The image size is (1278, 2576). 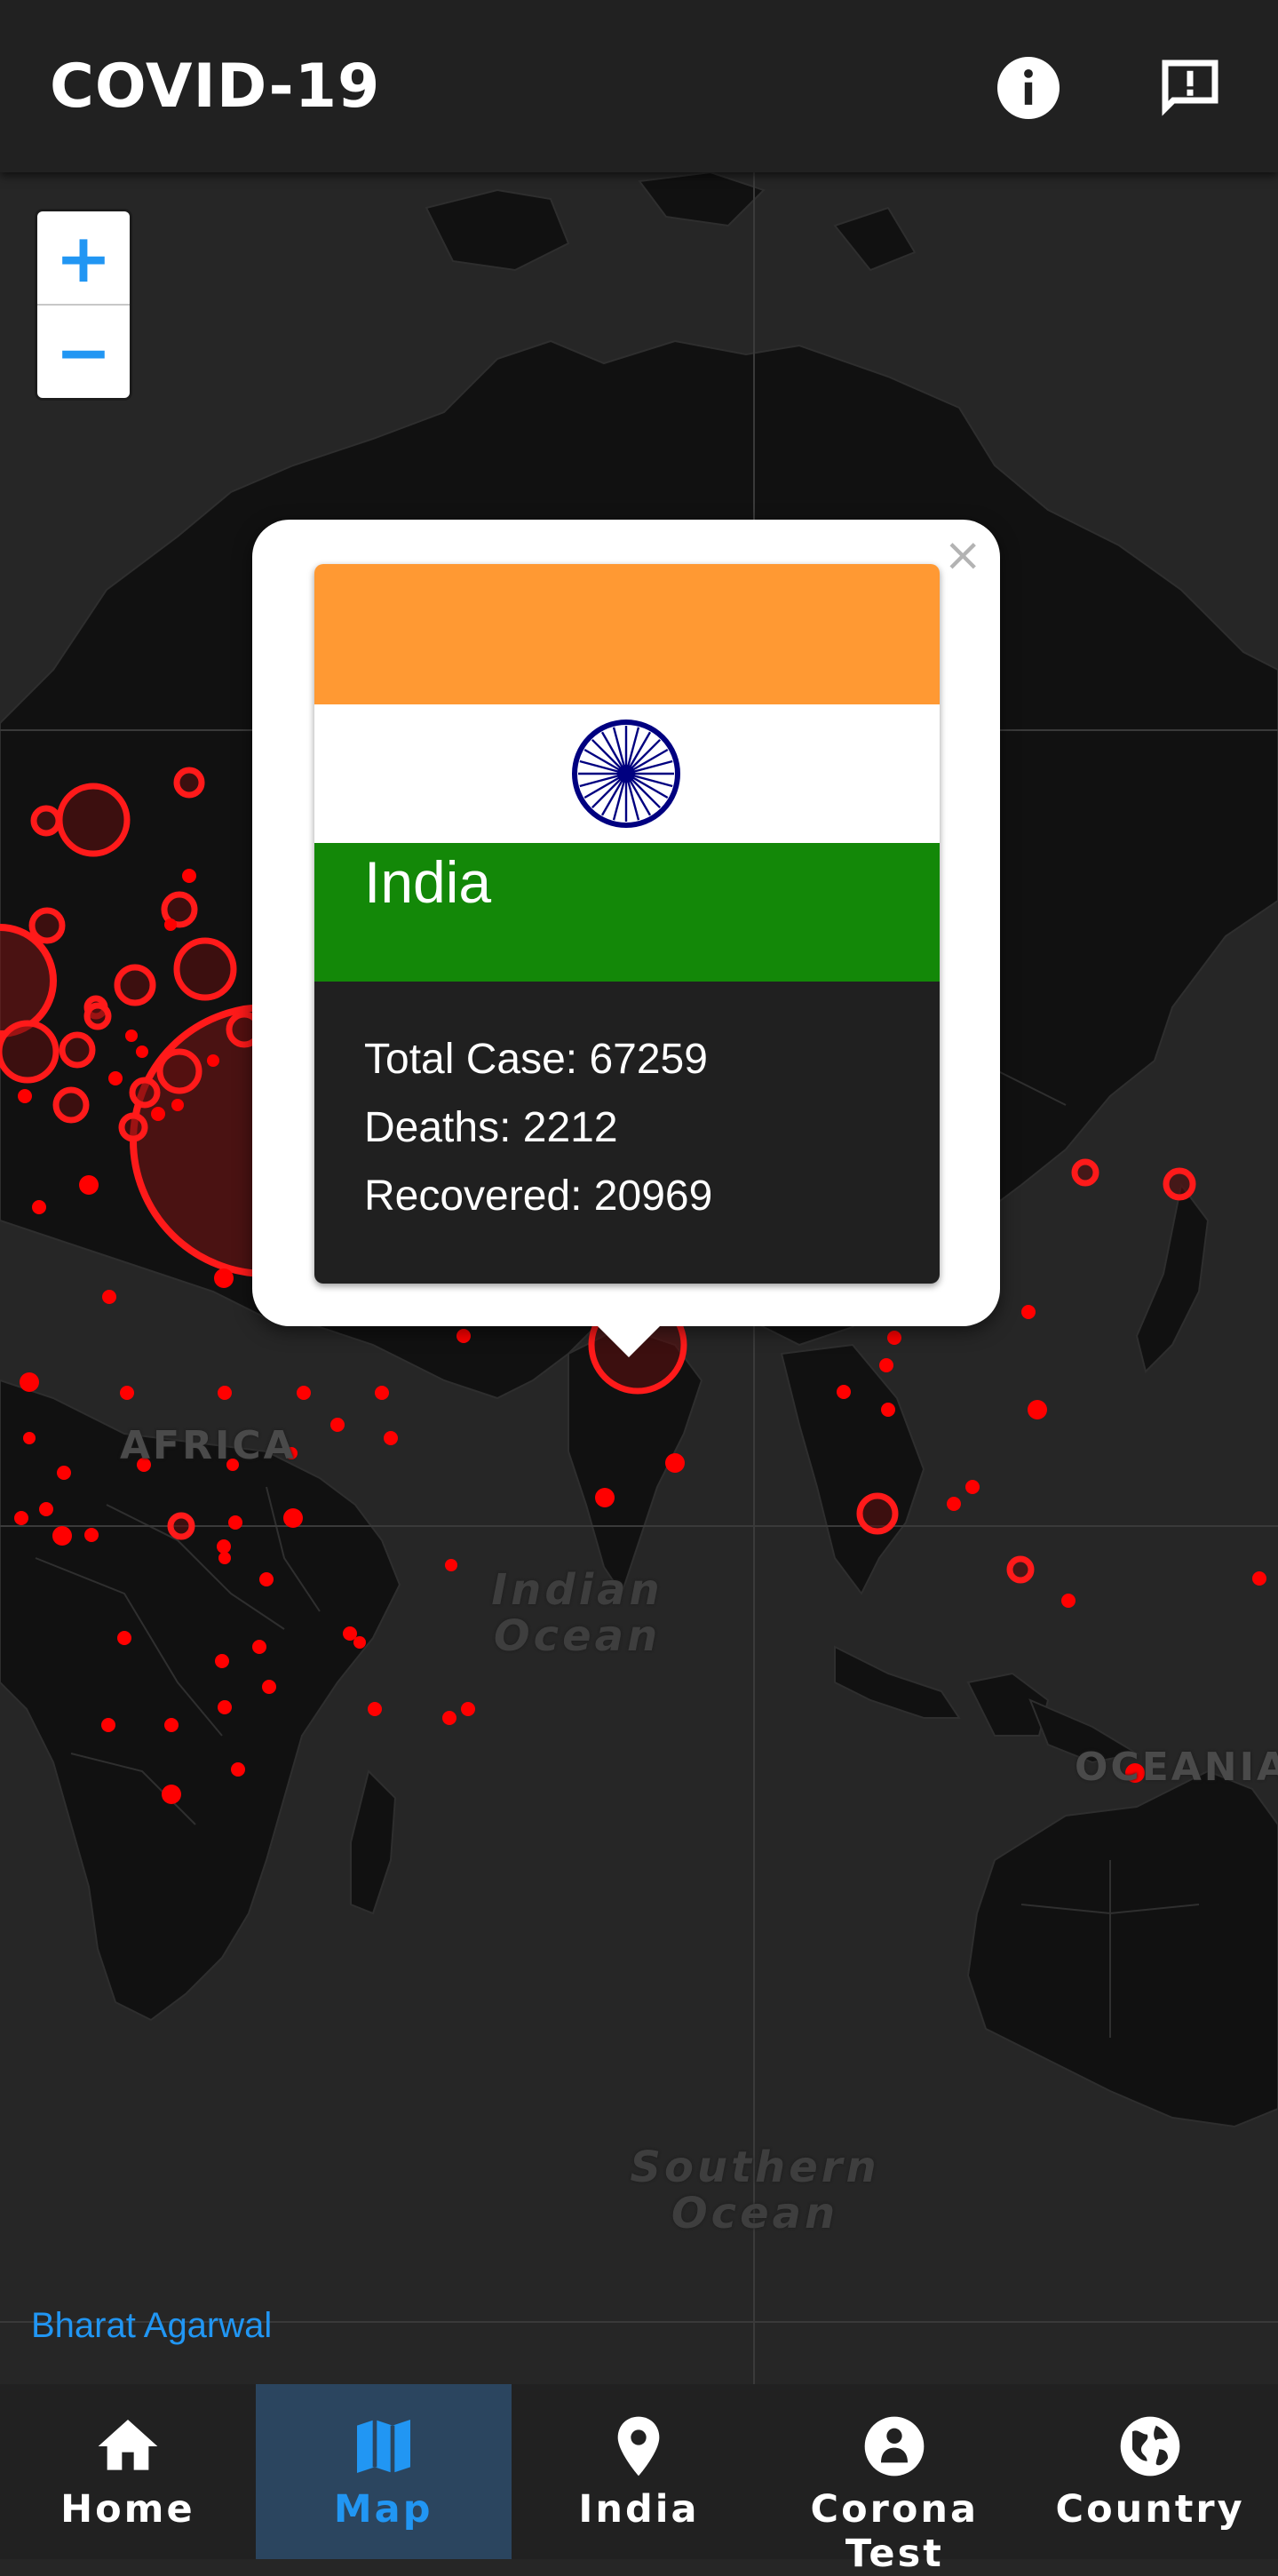 What do you see at coordinates (577, 1613) in the screenshot?
I see `map-label-indian-ocean: Indian Ocean` at bounding box center [577, 1613].